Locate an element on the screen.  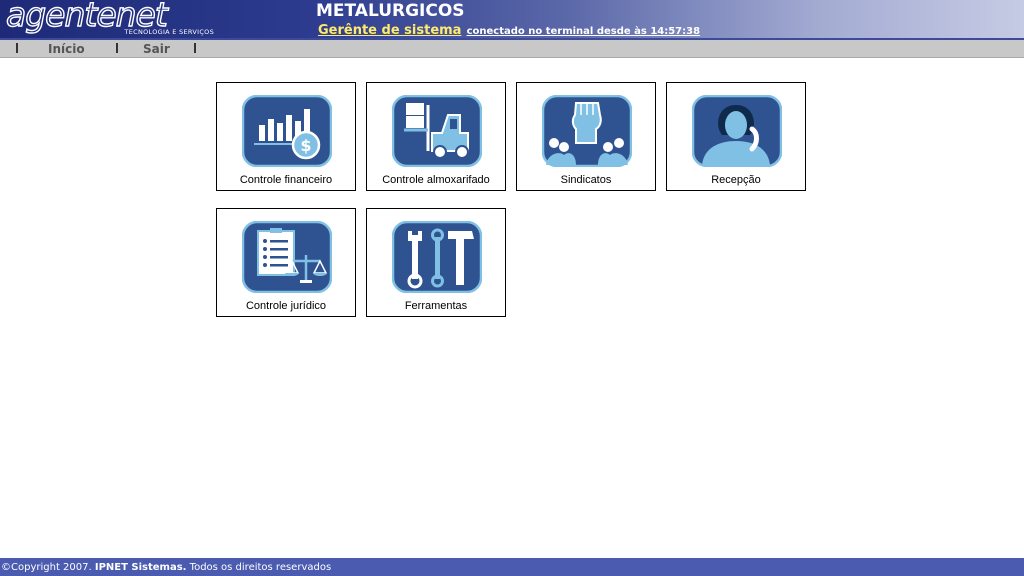
tile-label: Ferramentas is located at coordinates (436, 306).